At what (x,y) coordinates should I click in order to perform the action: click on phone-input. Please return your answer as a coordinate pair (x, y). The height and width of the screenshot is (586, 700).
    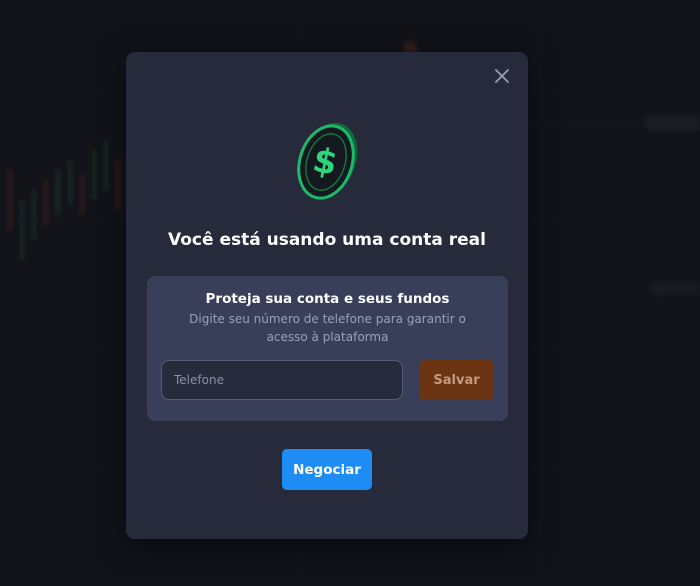
    Looking at the image, I should click on (282, 380).